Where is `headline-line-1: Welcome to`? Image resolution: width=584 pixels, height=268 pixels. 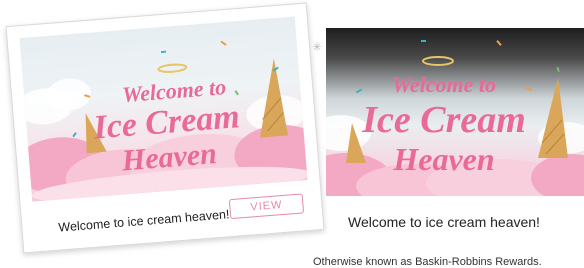 headline-line-1: Welcome to is located at coordinates (444, 84).